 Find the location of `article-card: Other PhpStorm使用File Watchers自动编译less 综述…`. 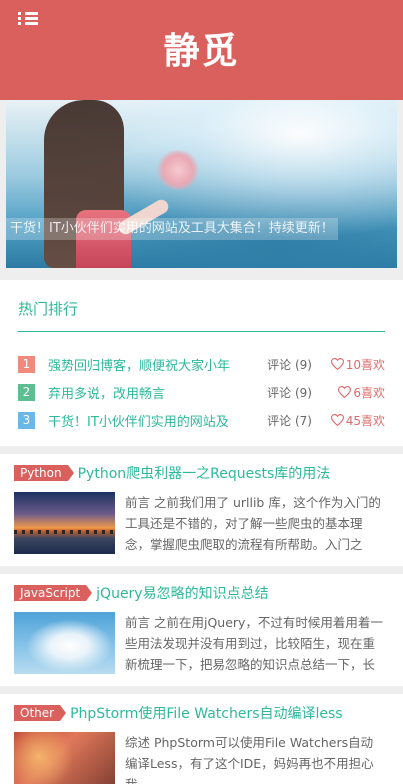

article-card: Other PhpStorm使用File Watchers自动编译less 综述… is located at coordinates (201, 739).